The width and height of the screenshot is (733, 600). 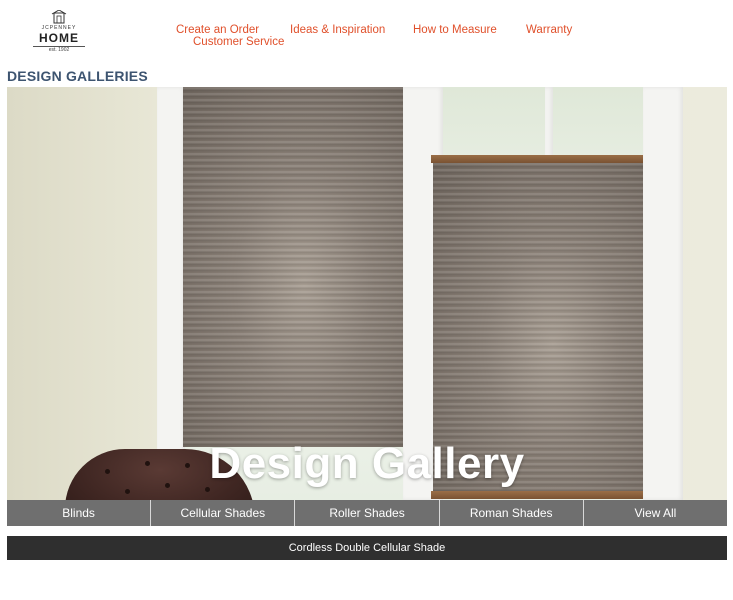 I want to click on jcpenney-home-logo: JCPENNEY HOME est. 1902, so click(x=59, y=32).